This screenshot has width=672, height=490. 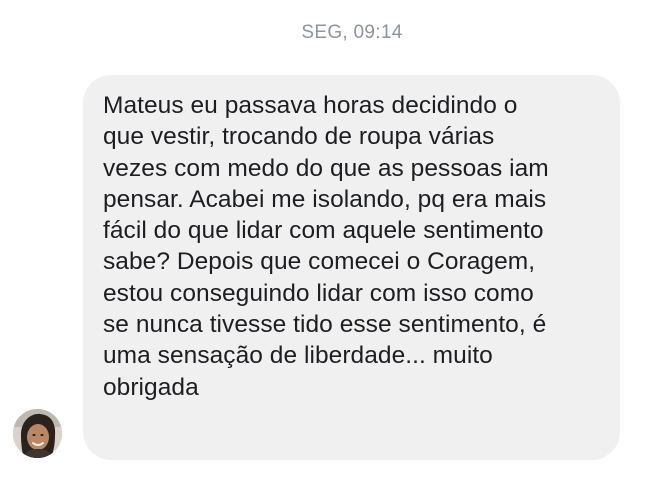 What do you see at coordinates (352, 32) in the screenshot?
I see `message-timestamp: SEG, 09:14` at bounding box center [352, 32].